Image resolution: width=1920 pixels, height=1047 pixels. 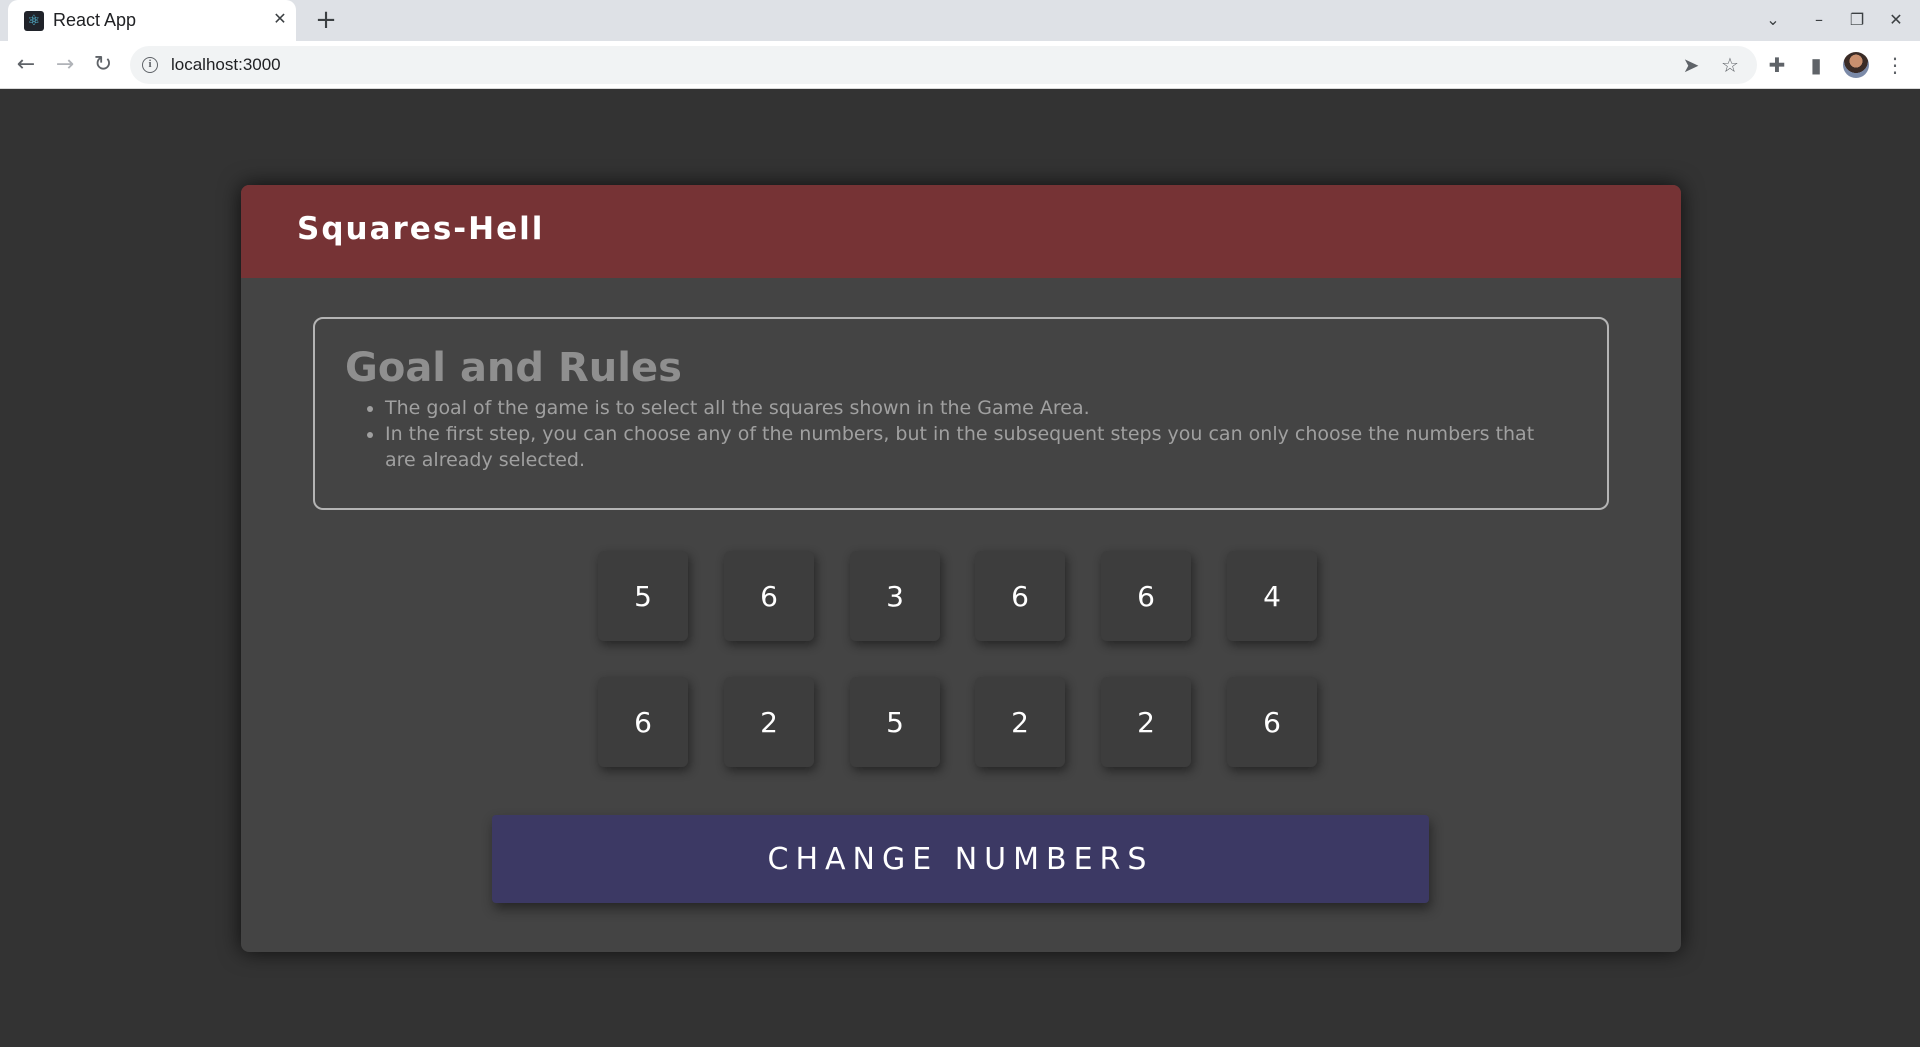 I want to click on forward-icon: →, so click(x=65, y=65).